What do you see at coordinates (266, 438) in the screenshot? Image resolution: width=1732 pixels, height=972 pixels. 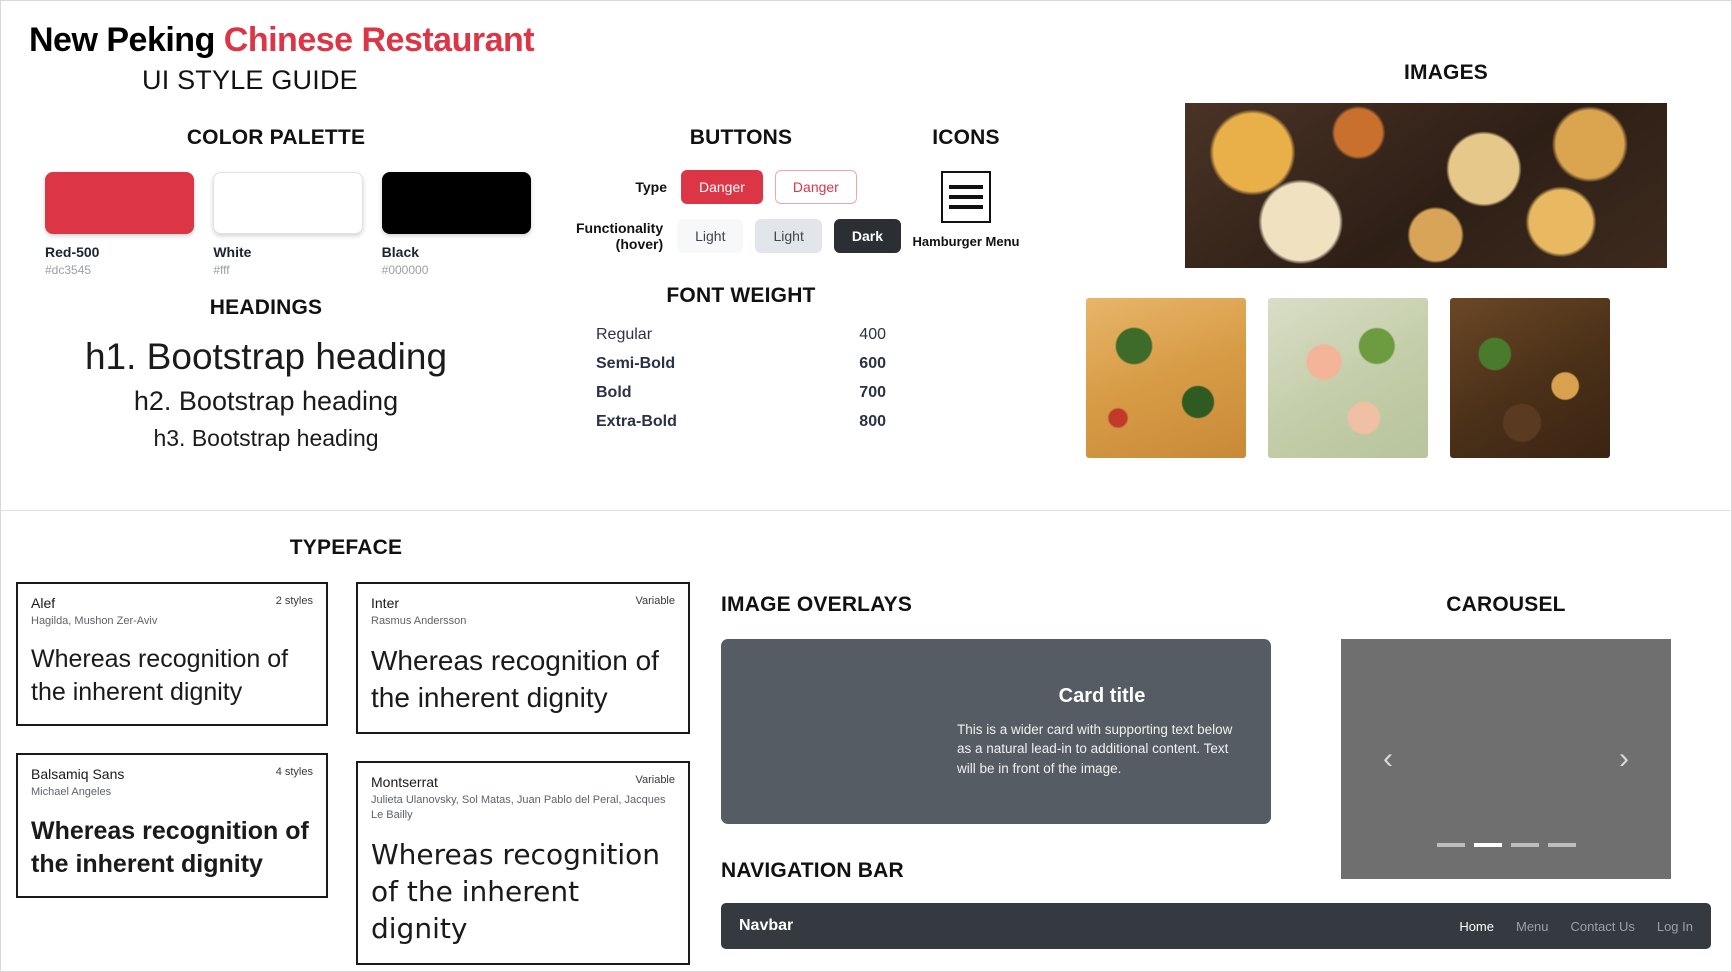 I see `heading-sample-h3: h3. Bootstrap heading` at bounding box center [266, 438].